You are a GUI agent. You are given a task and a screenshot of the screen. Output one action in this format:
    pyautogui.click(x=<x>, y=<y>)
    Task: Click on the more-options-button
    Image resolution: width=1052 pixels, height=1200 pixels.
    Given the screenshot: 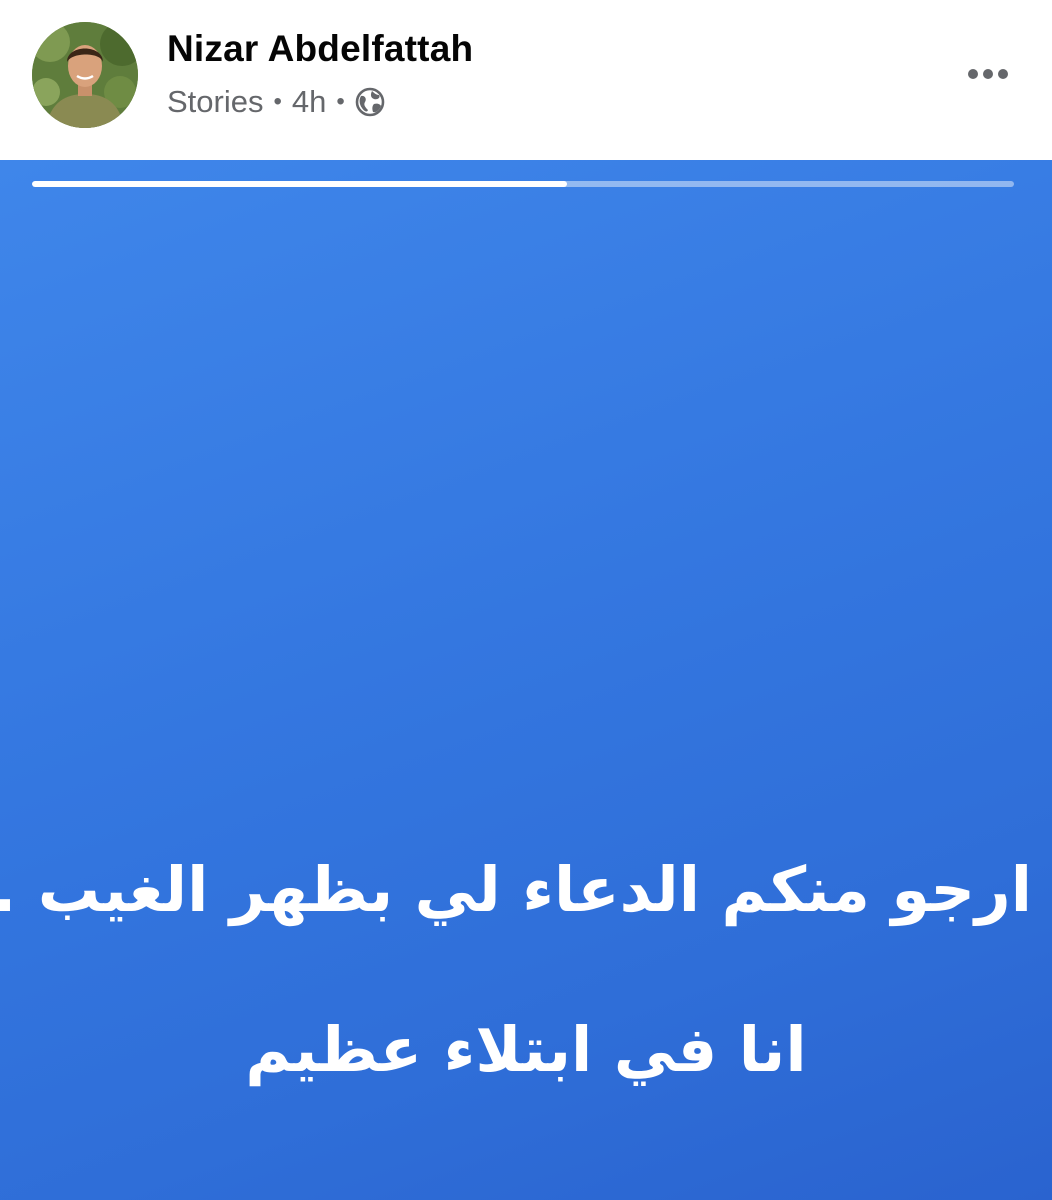 What is the action you would take?
    pyautogui.click(x=988, y=74)
    